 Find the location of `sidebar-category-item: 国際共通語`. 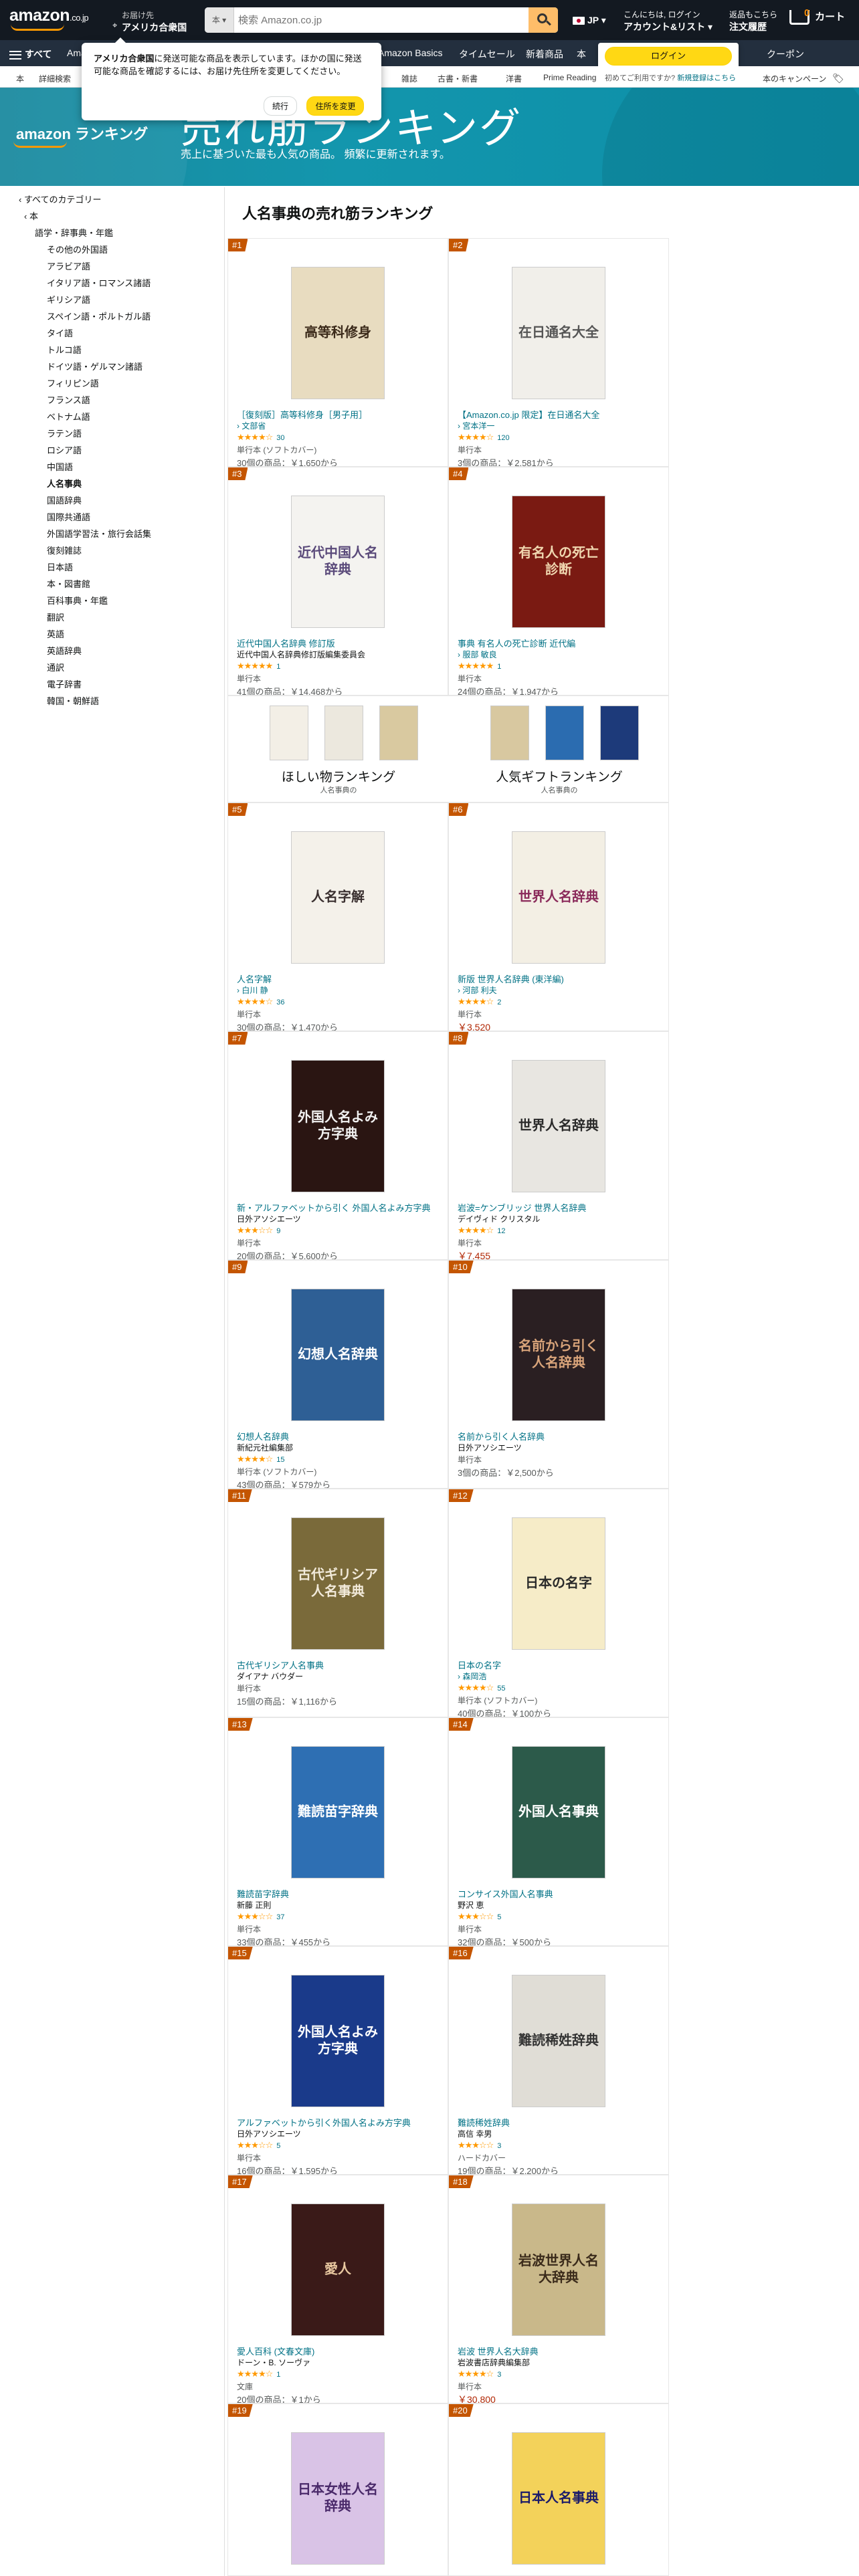

sidebar-category-item: 国際共通語 is located at coordinates (115, 517).